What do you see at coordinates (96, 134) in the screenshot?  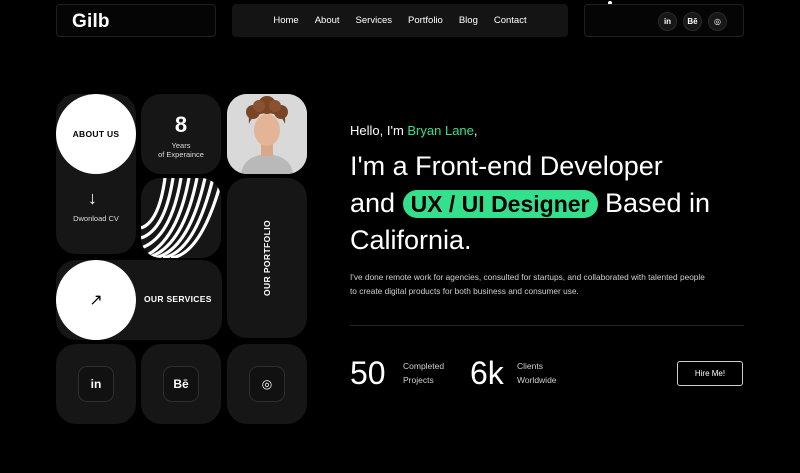 I see `about-us-button: ABOUT US` at bounding box center [96, 134].